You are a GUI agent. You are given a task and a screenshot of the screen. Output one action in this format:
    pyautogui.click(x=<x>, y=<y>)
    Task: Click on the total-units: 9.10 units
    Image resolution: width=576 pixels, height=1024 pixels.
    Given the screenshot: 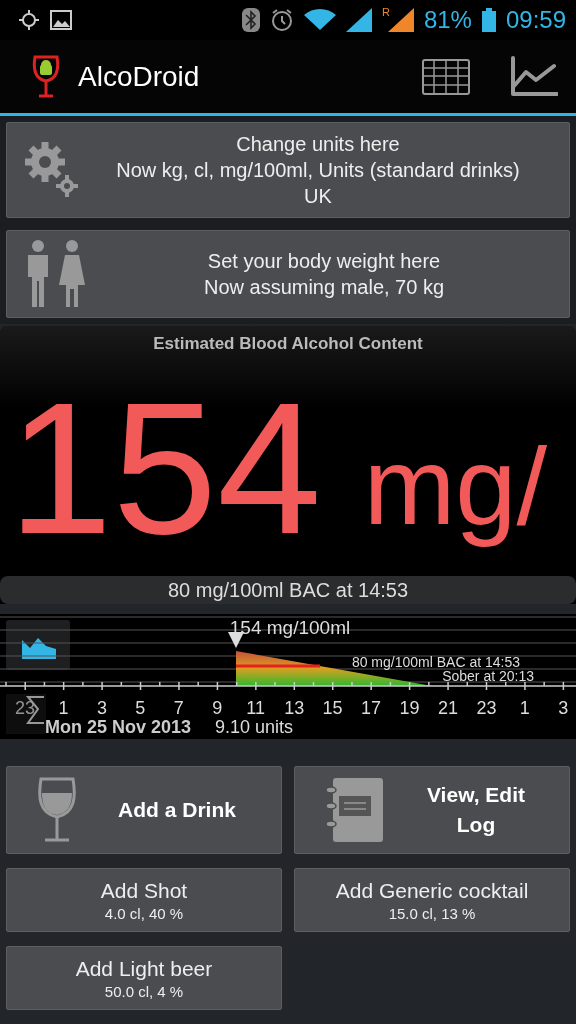 What is the action you would take?
    pyautogui.click(x=254, y=727)
    